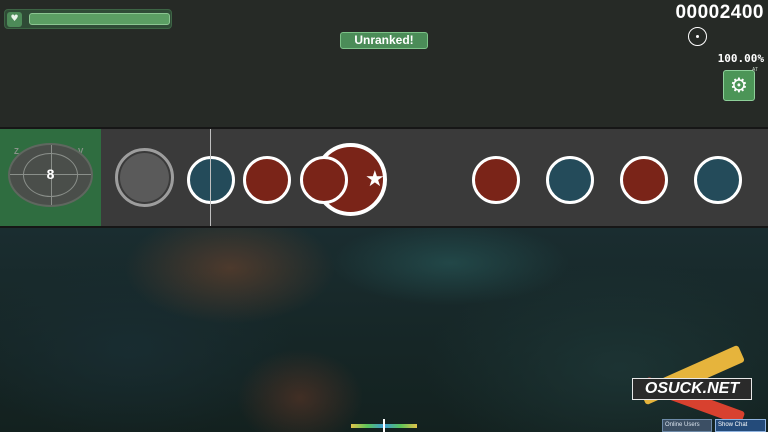 The height and width of the screenshot is (432, 768). Describe the element at coordinates (99, 19) in the screenshot. I see `health-bar-fill` at that location.